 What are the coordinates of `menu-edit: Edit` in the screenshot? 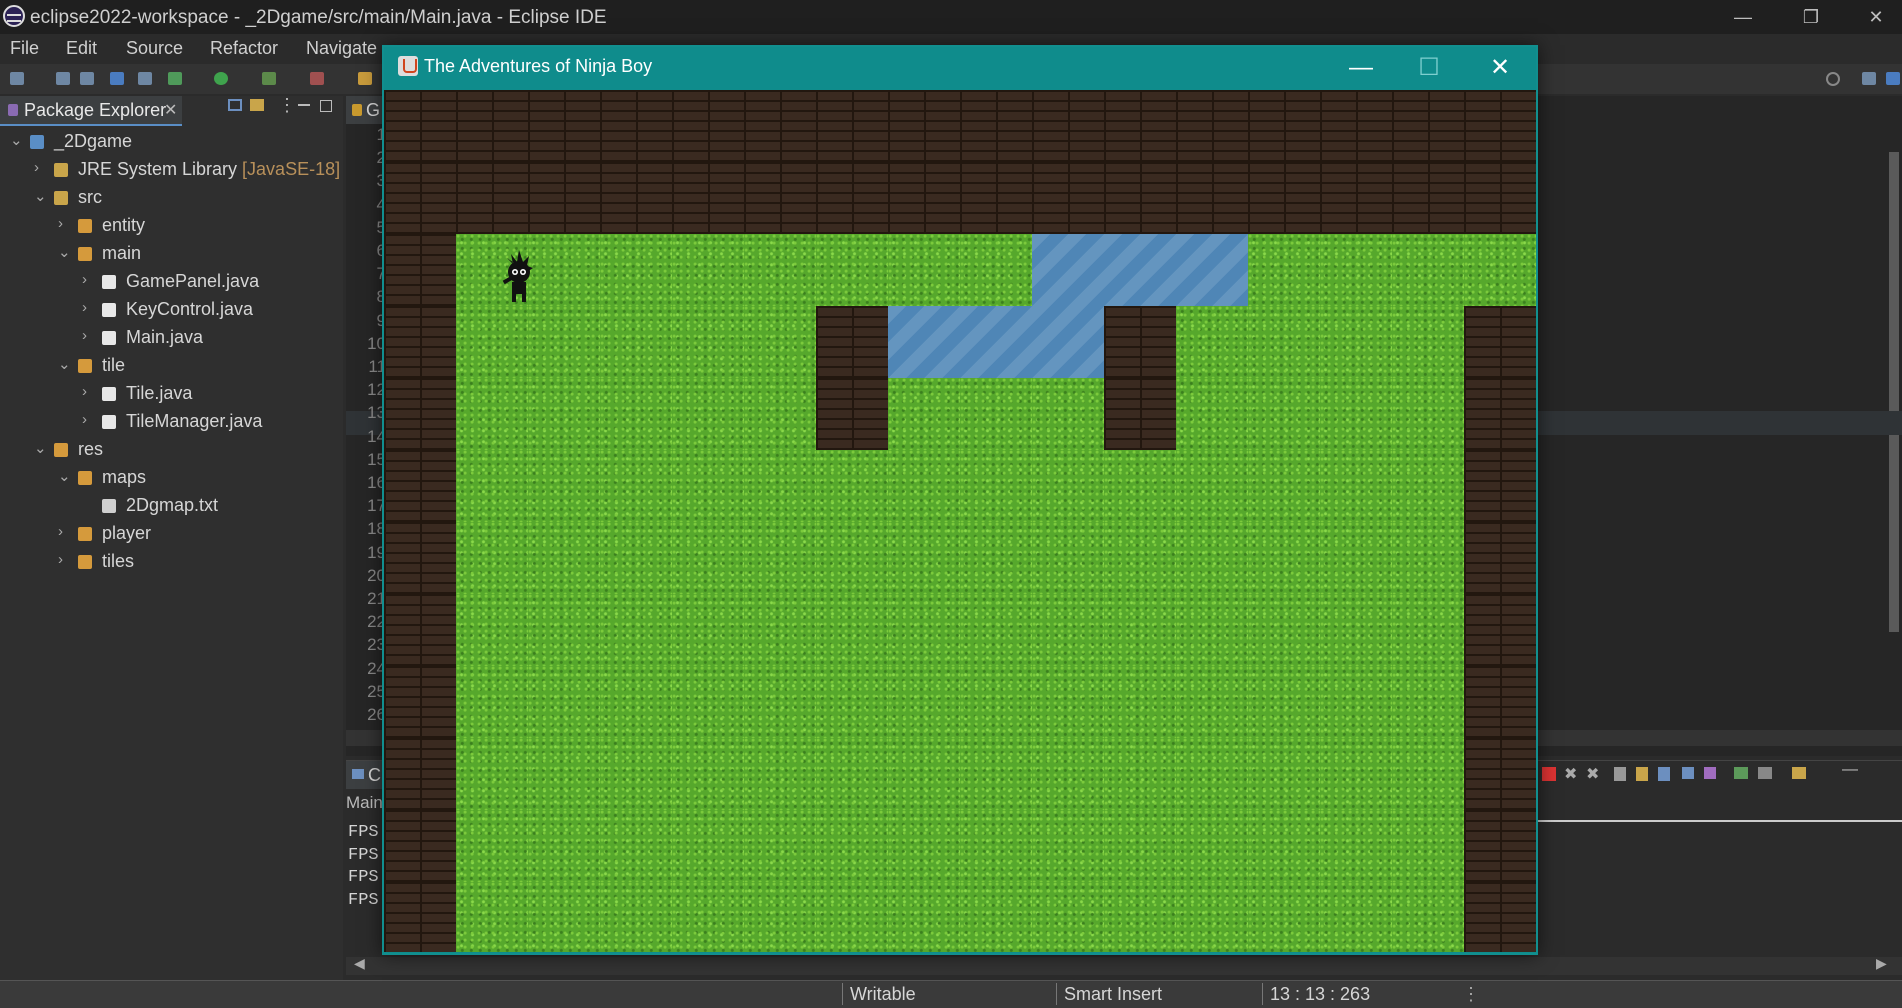 It's located at (81, 48).